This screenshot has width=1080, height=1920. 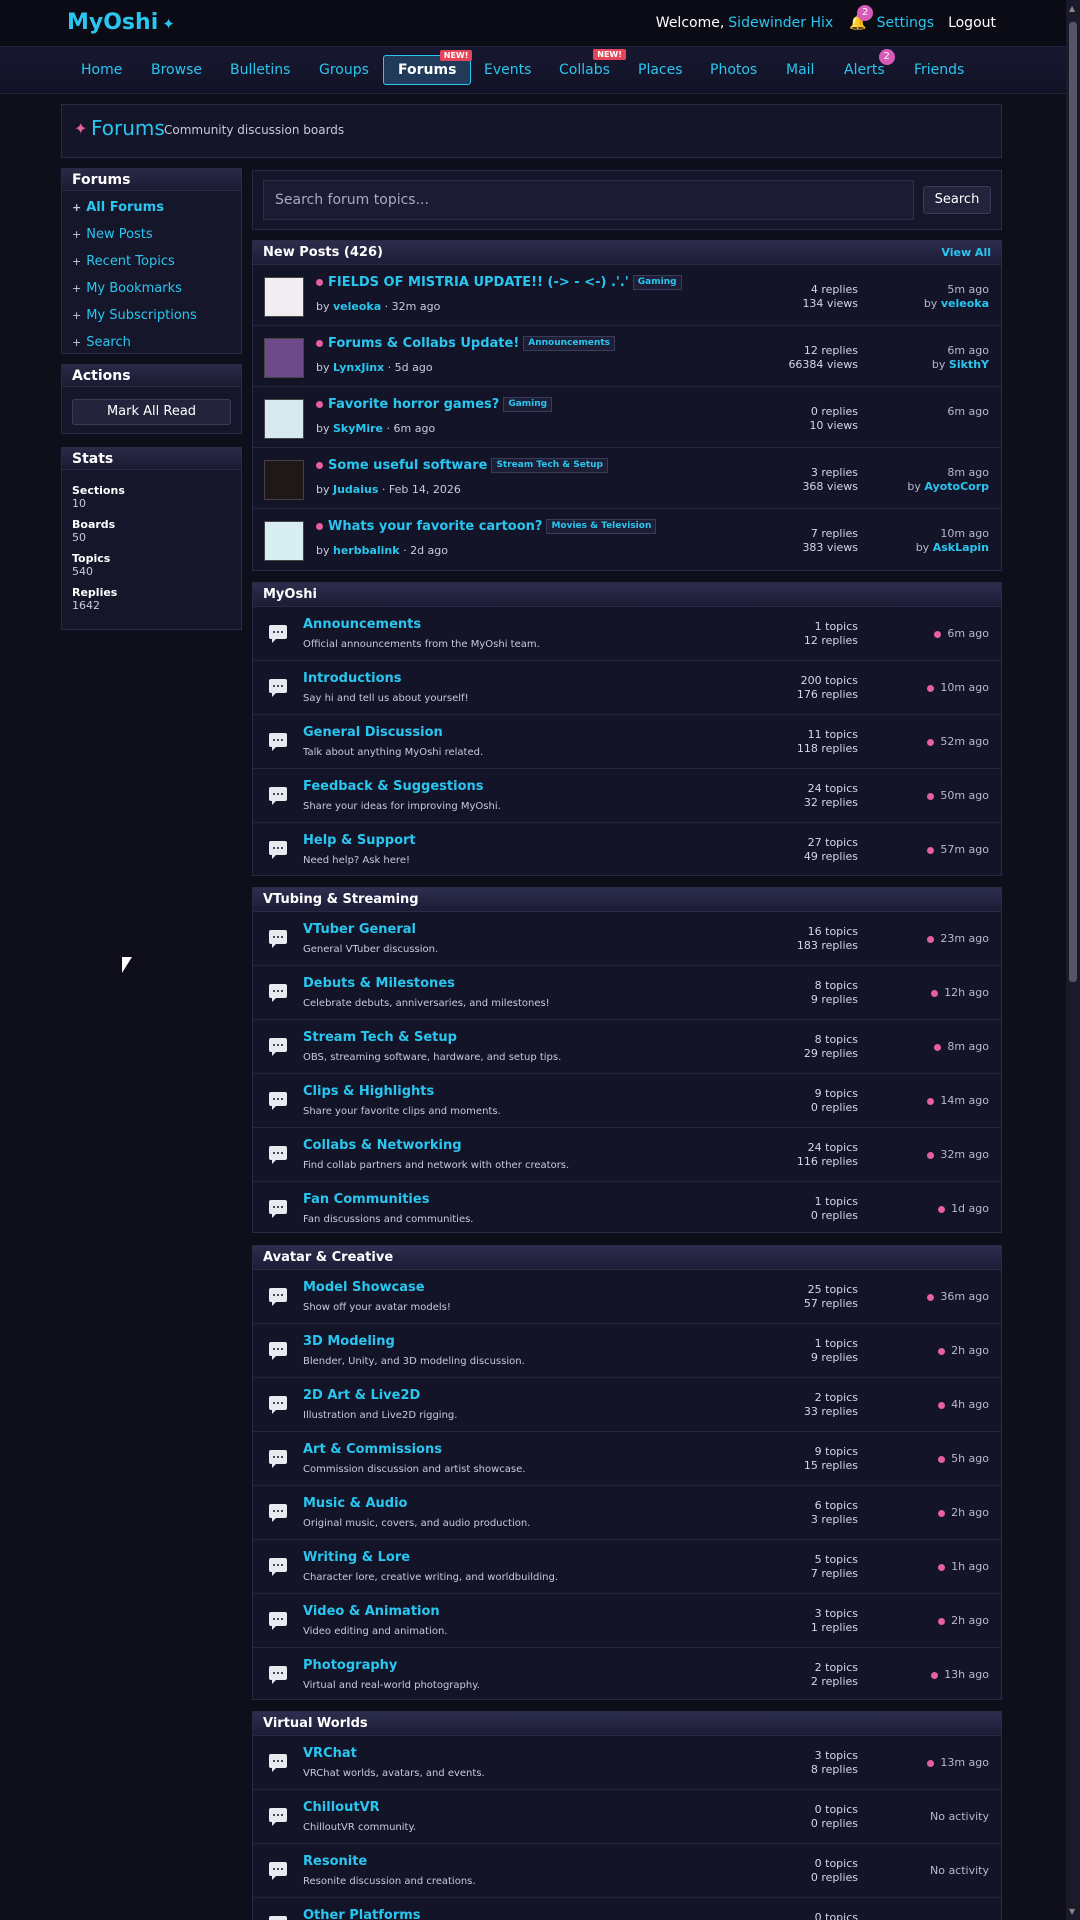 I want to click on post-title: Favorite horror games? Gaming, so click(x=434, y=404).